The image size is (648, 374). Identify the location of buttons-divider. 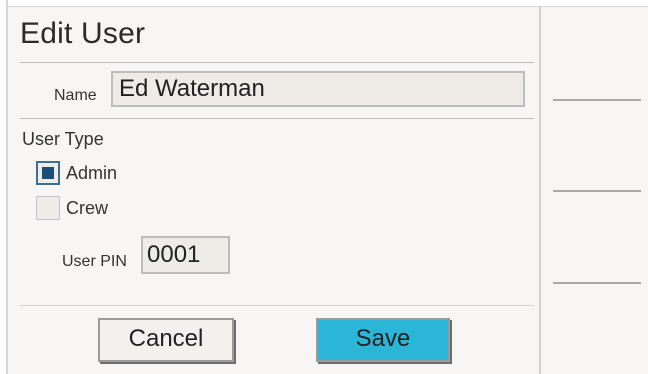
(277, 305).